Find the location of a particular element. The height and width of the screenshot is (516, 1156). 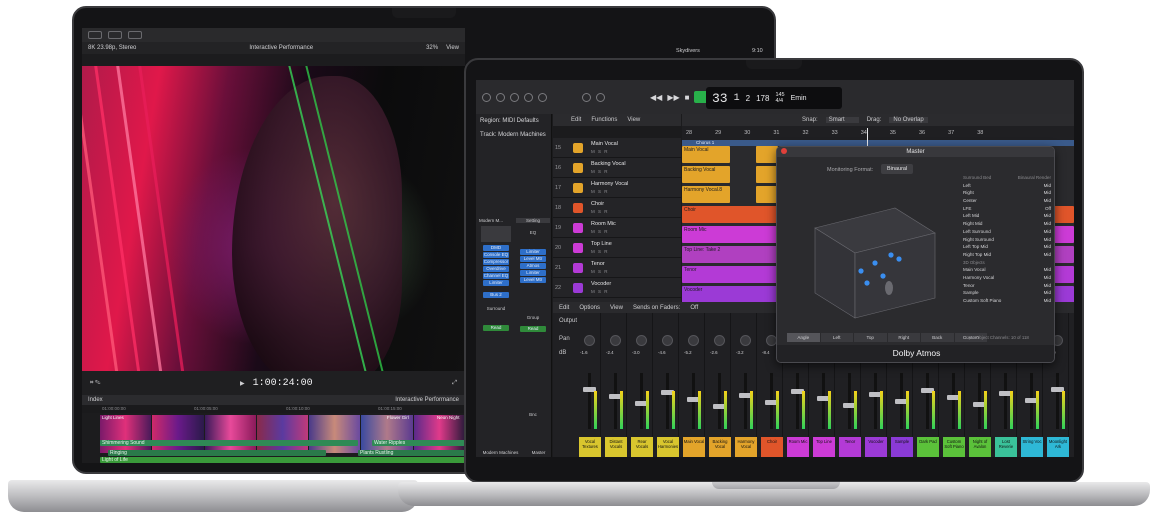

plugin-slot: Overdrive is located at coordinates (496, 269).